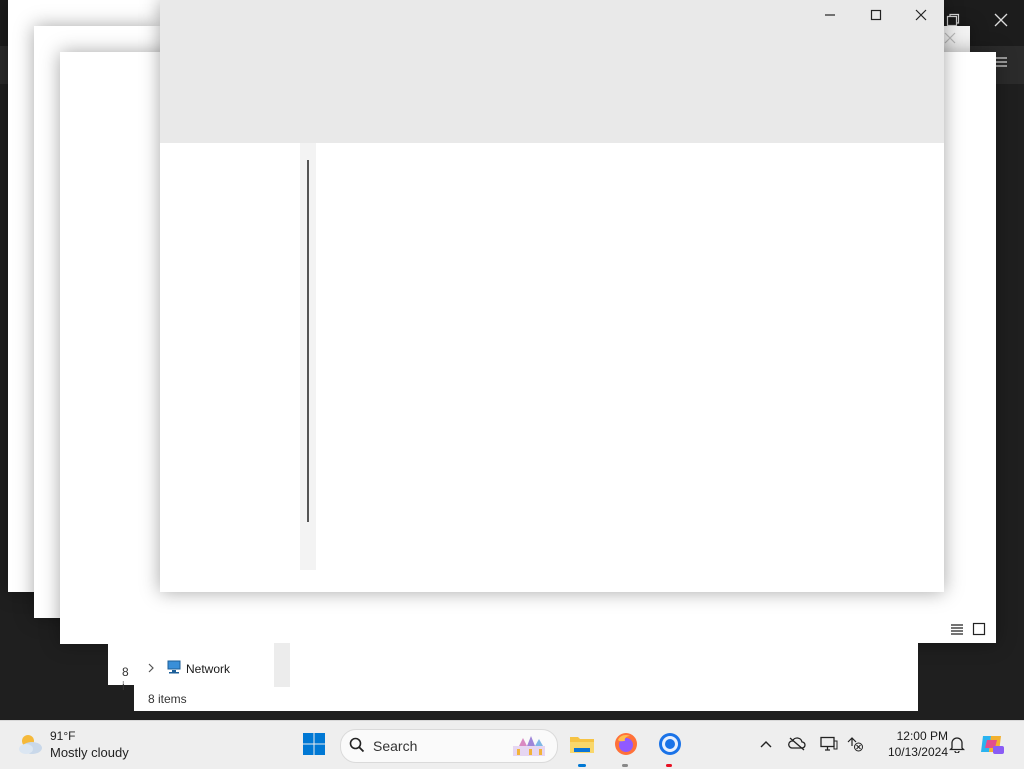 Image resolution: width=1024 pixels, height=769 pixels. I want to click on chevron-up-icon, so click(766, 745).